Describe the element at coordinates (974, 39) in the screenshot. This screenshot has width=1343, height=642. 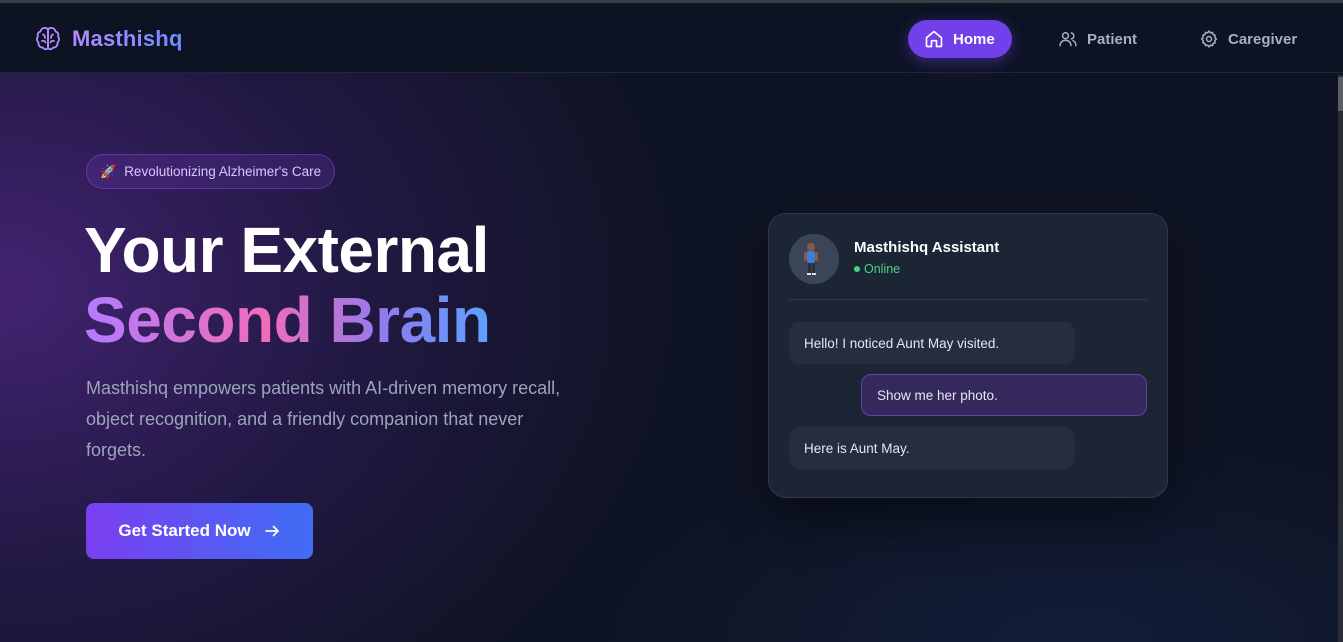
I see `nav-home-label: Home` at that location.